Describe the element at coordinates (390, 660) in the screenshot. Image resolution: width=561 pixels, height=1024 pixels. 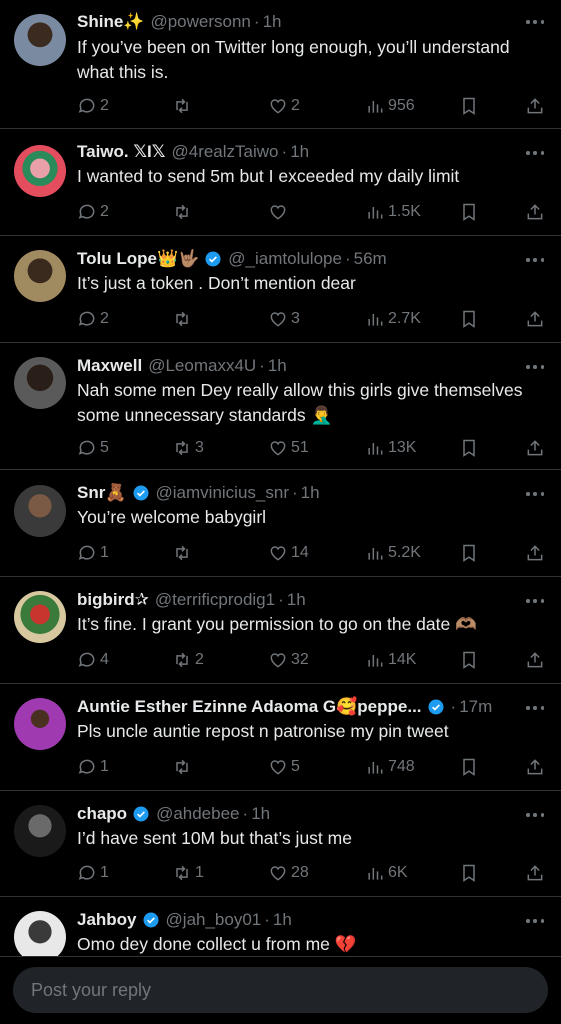
I see `views-button: 14K` at that location.